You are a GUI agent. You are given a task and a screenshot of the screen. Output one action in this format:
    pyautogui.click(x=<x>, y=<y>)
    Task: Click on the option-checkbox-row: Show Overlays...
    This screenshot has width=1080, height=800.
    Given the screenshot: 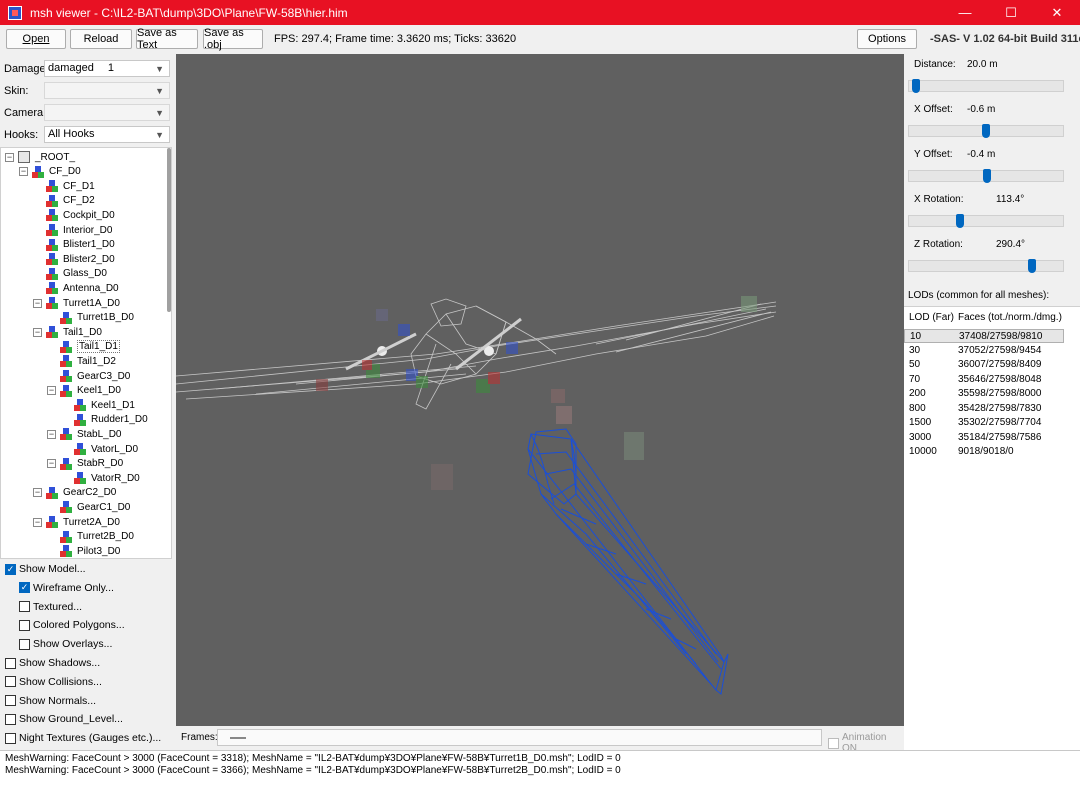 What is the action you would take?
    pyautogui.click(x=65, y=644)
    